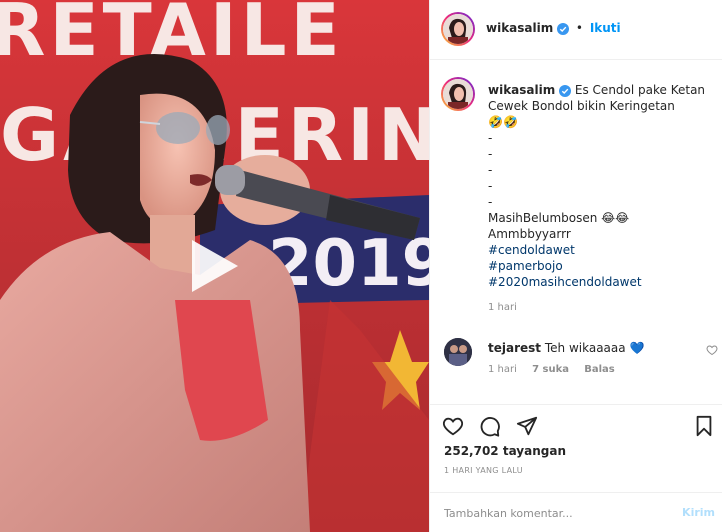 This screenshot has width=722, height=532. Describe the element at coordinates (519, 28) in the screenshot. I see `header-username: wikasalim` at that location.